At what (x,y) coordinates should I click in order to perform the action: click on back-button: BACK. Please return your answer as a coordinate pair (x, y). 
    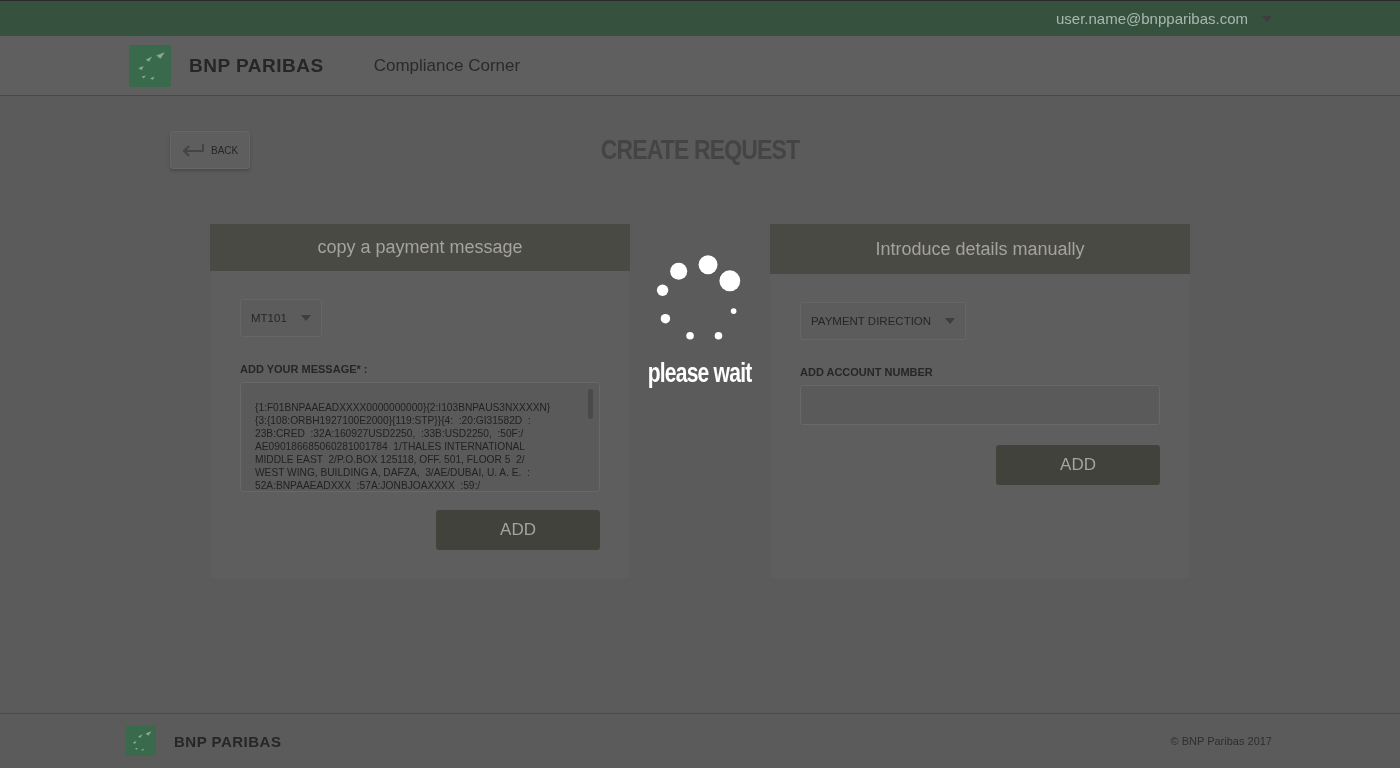
    Looking at the image, I should click on (210, 150).